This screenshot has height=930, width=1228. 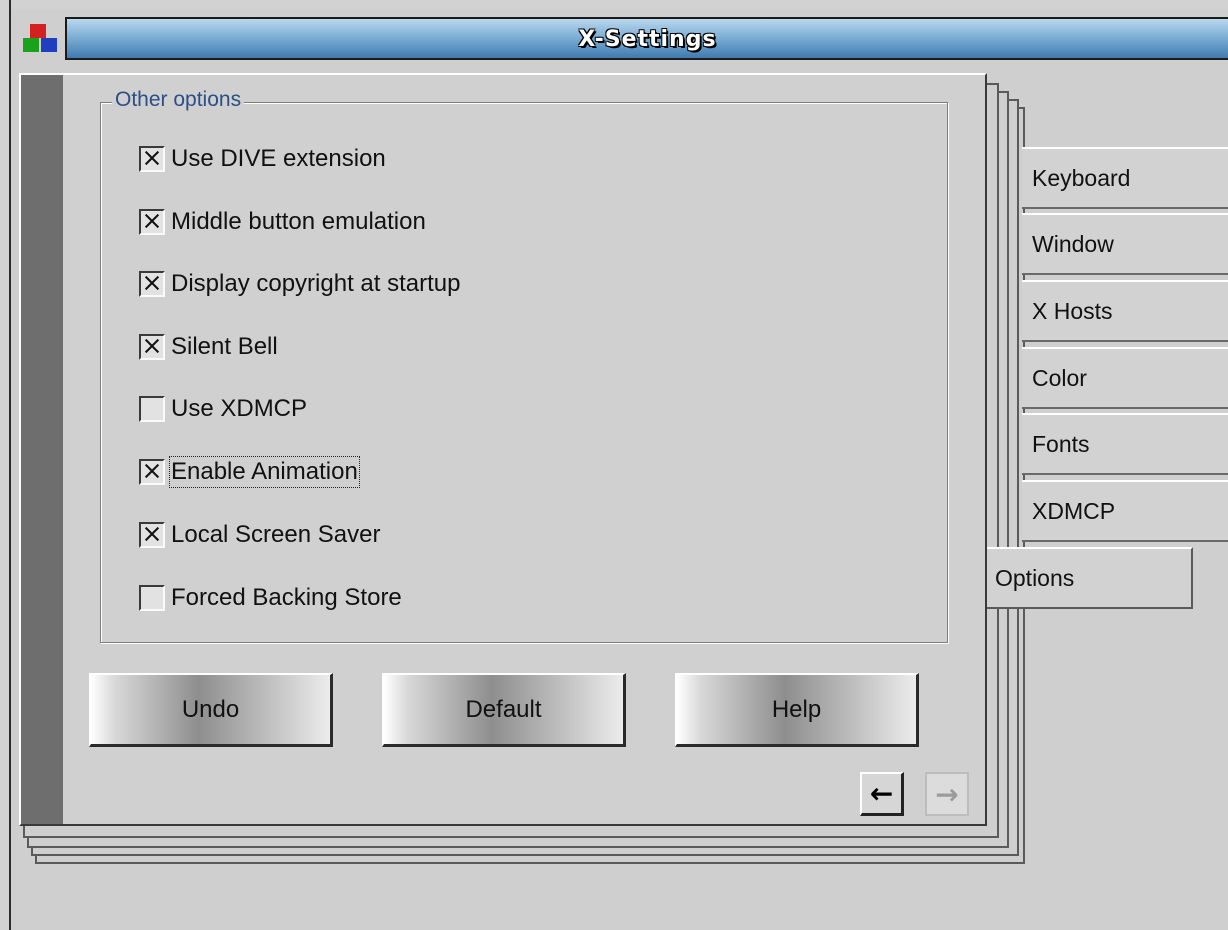 I want to click on option-label: Use XDMCP, so click(x=239, y=408).